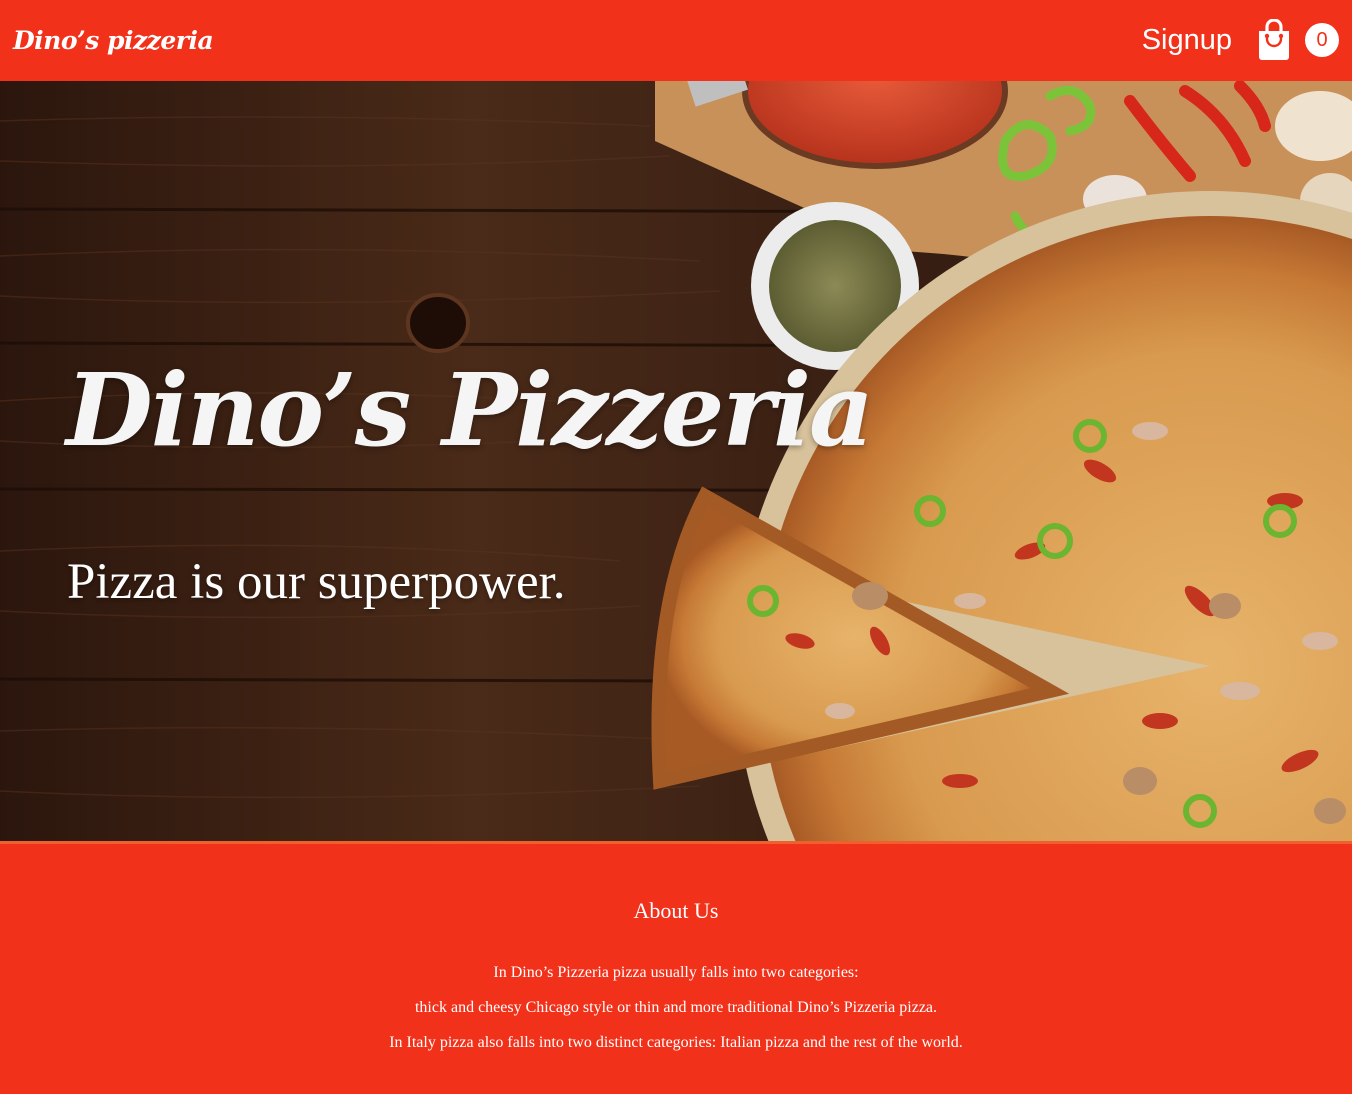 This screenshot has width=1352, height=1094. I want to click on top-navbar: Dino’s pizzeria Signup 0, so click(676, 40).